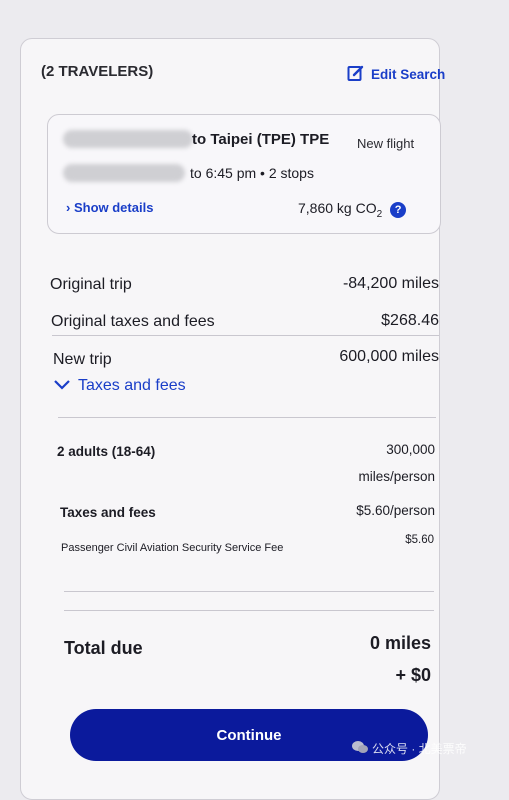 The width and height of the screenshot is (509, 800). Describe the element at coordinates (360, 748) in the screenshot. I see `wechat-icon` at that location.